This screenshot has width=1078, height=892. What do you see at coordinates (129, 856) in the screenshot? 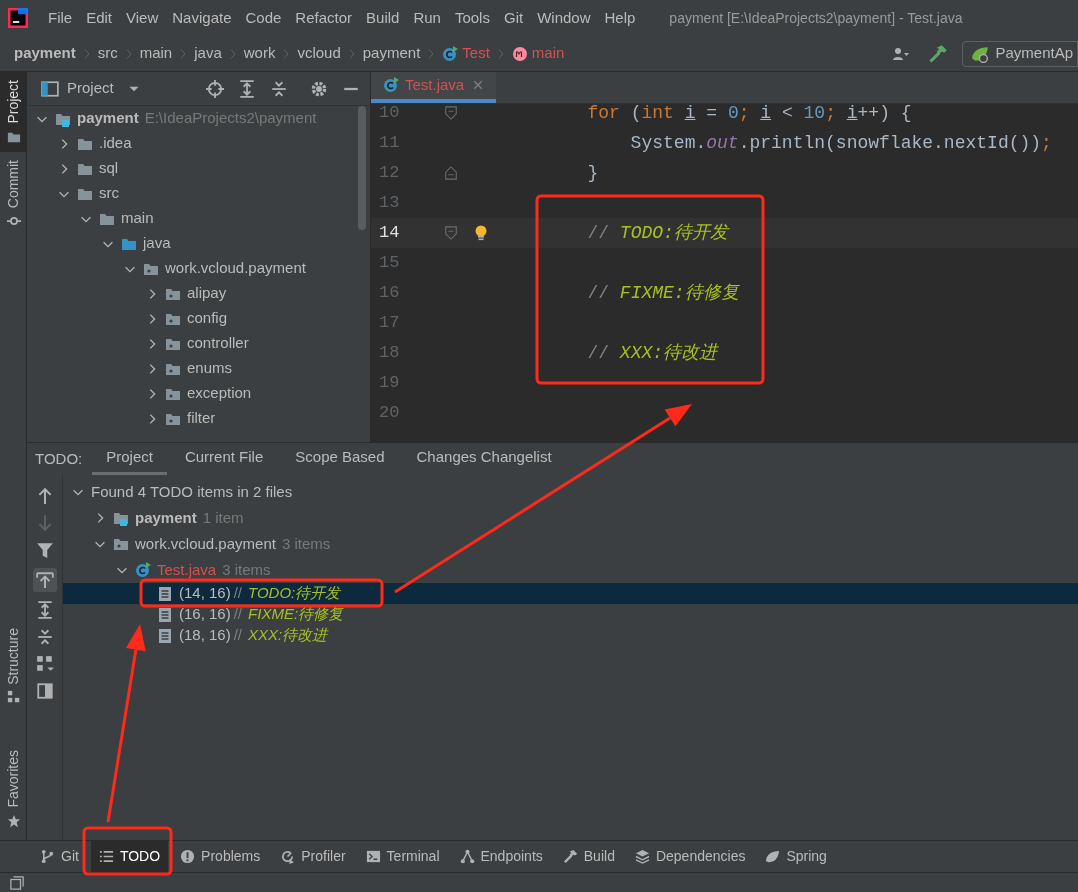
I see `tool-window-button: TODO` at bounding box center [129, 856].